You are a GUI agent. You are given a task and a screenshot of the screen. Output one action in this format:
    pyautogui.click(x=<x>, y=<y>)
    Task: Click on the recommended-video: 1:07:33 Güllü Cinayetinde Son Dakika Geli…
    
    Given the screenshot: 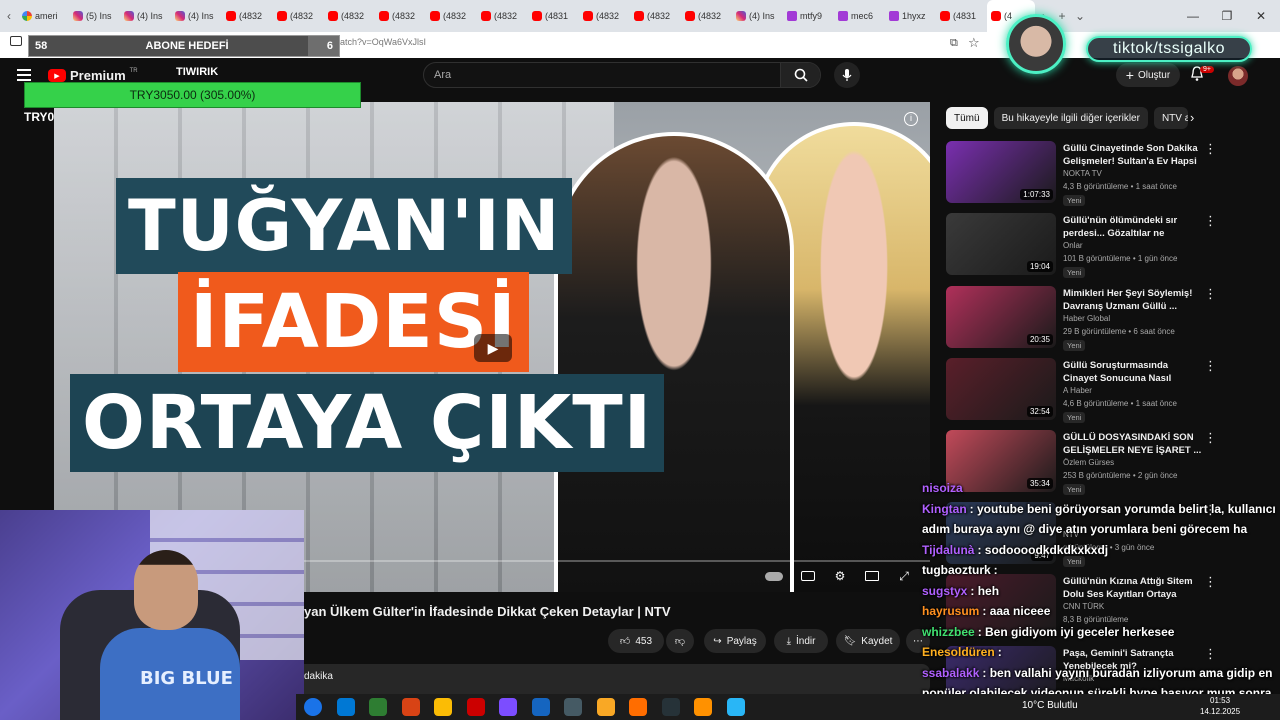 What is the action you would take?
    pyautogui.click(x=1111, y=174)
    